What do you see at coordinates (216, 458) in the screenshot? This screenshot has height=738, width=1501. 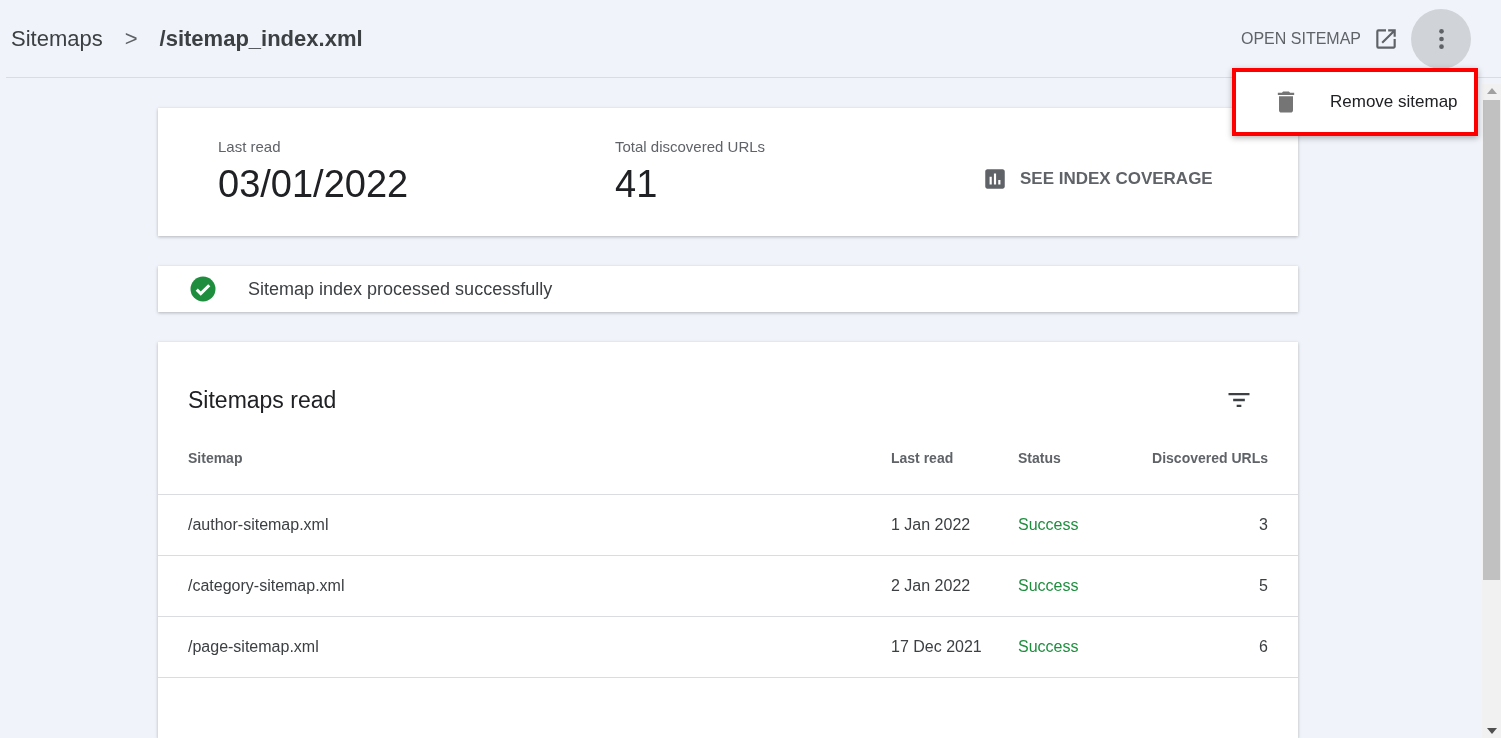 I see `column-header: Sitemap` at bounding box center [216, 458].